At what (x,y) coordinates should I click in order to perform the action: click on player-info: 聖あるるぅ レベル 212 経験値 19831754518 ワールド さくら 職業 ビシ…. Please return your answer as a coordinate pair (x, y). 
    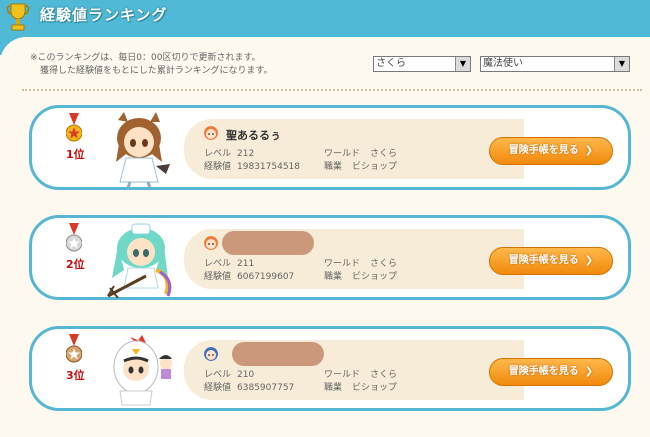
    Looking at the image, I should click on (354, 149).